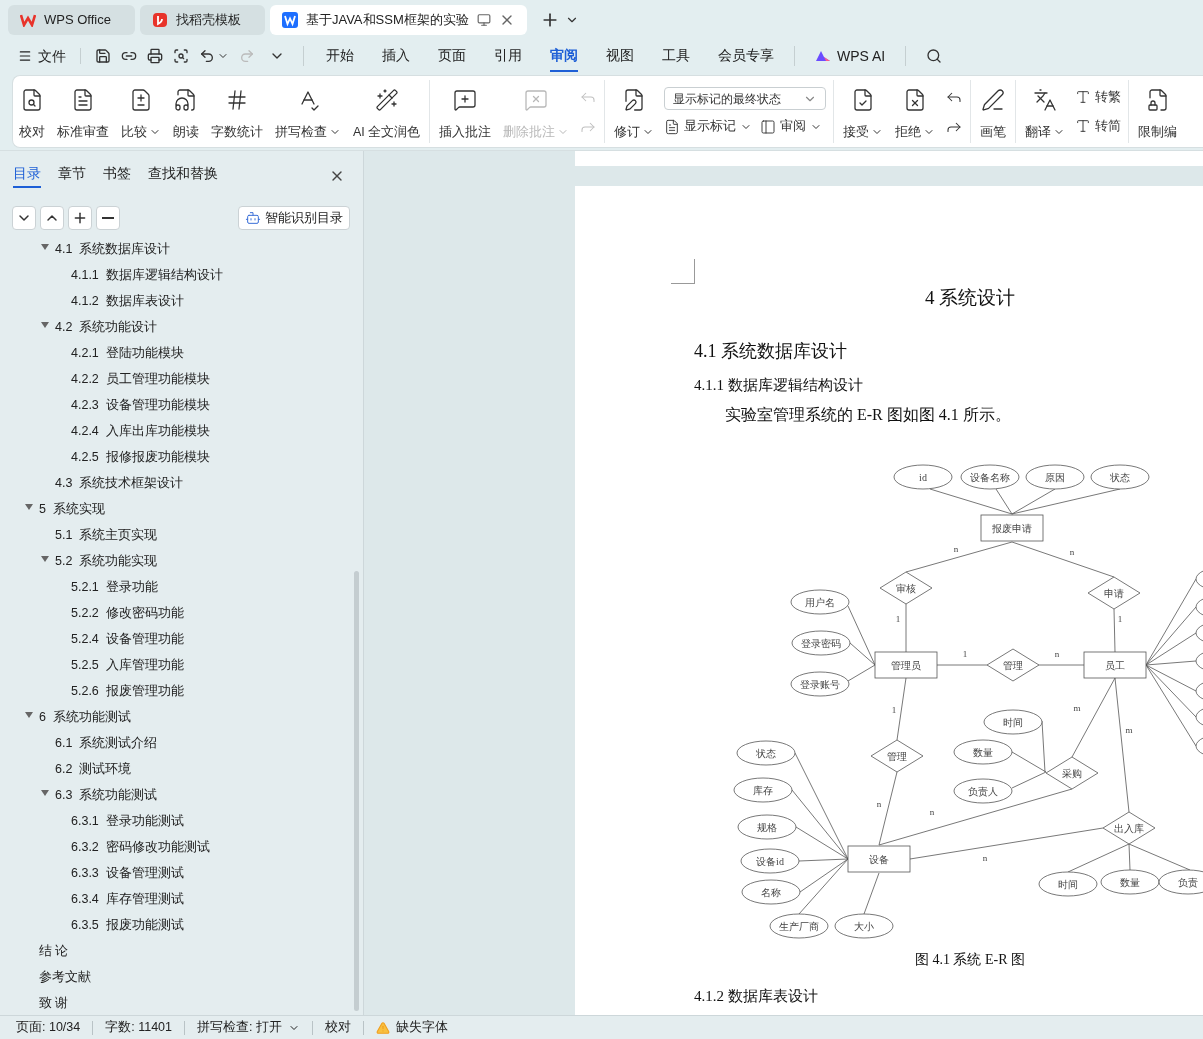  I want to click on ribbon-button: 修订, so click(634, 111).